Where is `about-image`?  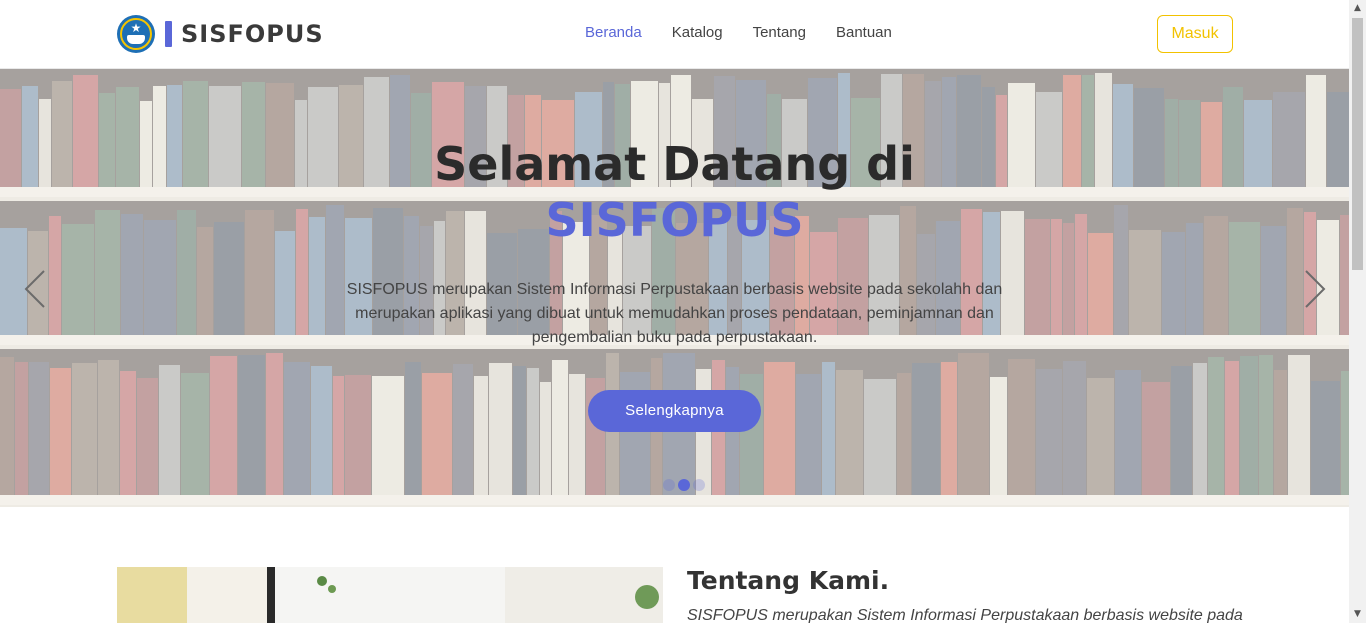
about-image is located at coordinates (390, 595).